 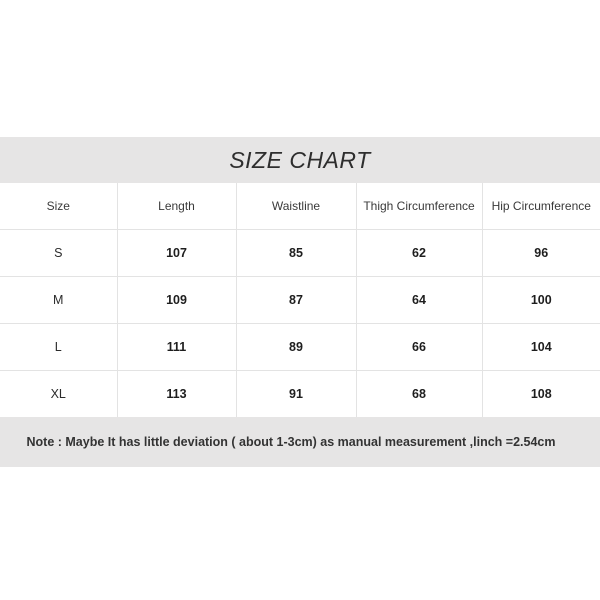 I want to click on cell-size: S, so click(x=59, y=253).